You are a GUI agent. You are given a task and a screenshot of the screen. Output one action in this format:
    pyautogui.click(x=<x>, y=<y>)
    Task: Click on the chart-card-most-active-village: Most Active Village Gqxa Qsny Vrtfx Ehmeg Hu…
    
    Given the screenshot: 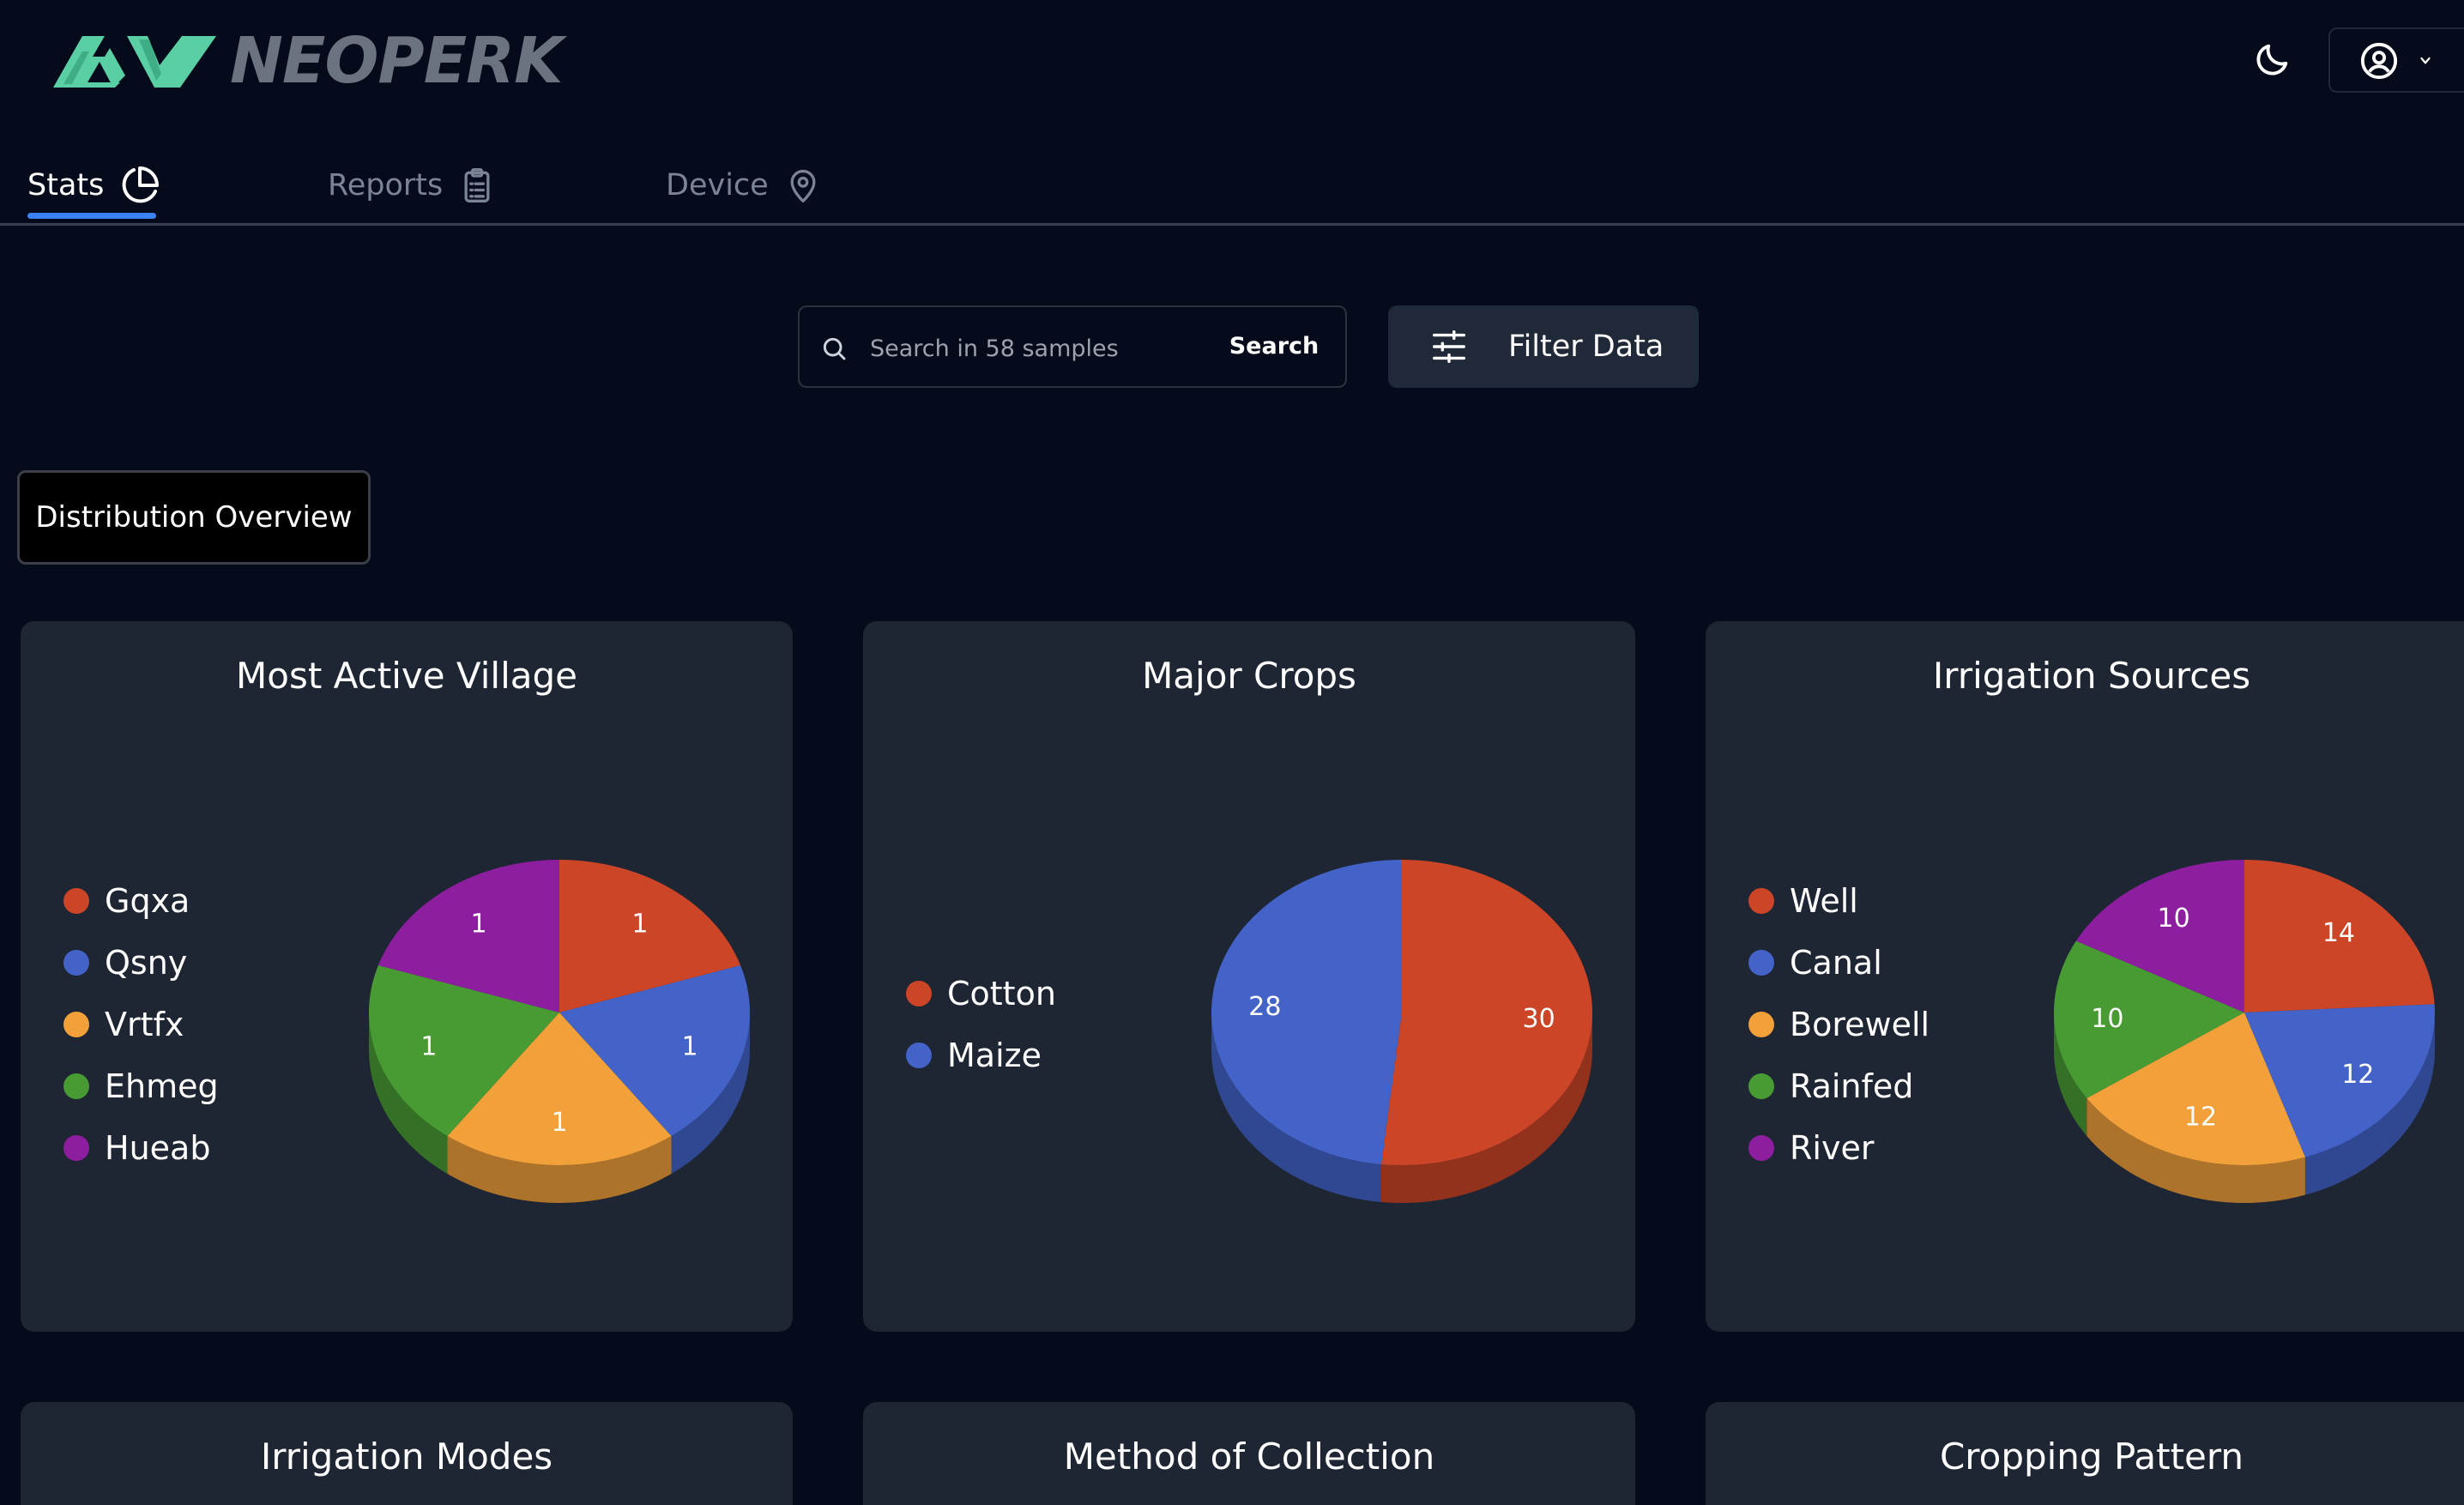 What is the action you would take?
    pyautogui.click(x=407, y=976)
    